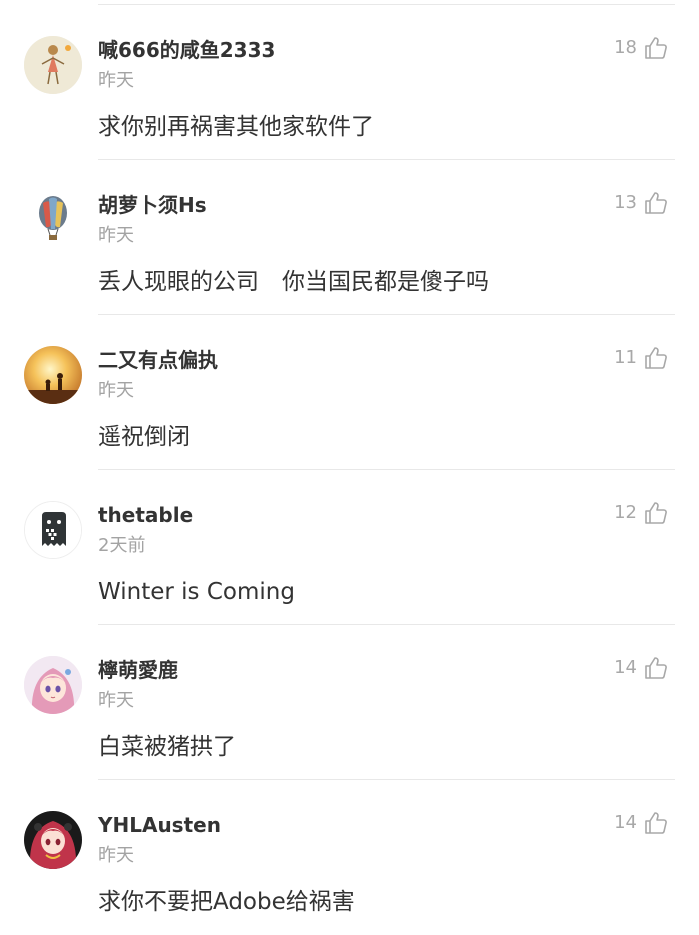 Image resolution: width=699 pixels, height=935 pixels. What do you see at coordinates (641, 513) in the screenshot?
I see `like-button: 12` at bounding box center [641, 513].